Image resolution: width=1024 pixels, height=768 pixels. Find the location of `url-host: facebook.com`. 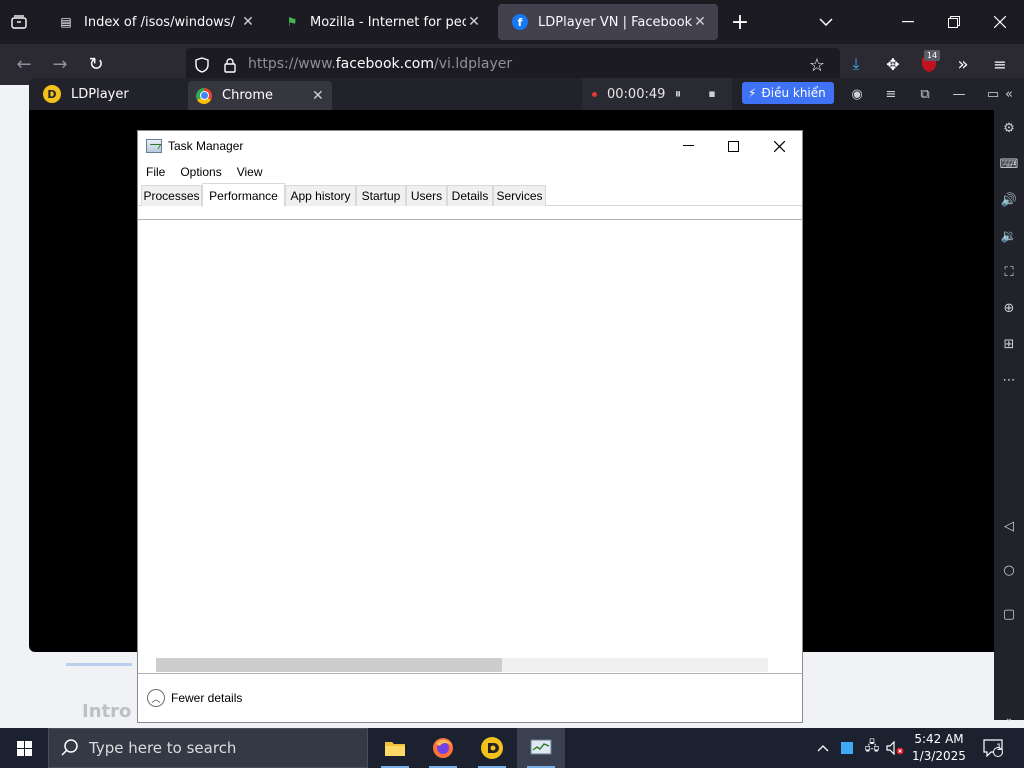

url-host: facebook.com is located at coordinates (384, 64).